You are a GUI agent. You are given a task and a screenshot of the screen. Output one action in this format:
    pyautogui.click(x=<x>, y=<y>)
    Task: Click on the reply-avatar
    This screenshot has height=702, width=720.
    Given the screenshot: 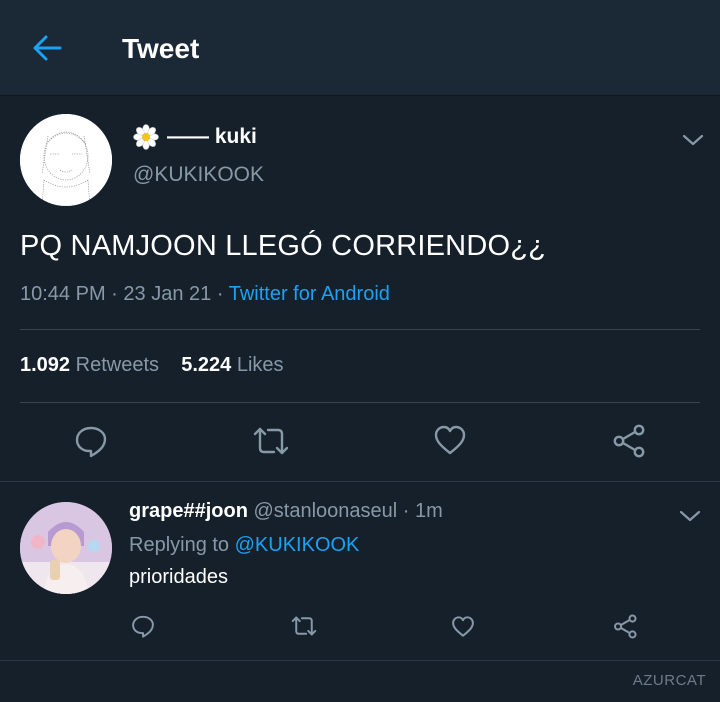 What is the action you would take?
    pyautogui.click(x=66, y=548)
    